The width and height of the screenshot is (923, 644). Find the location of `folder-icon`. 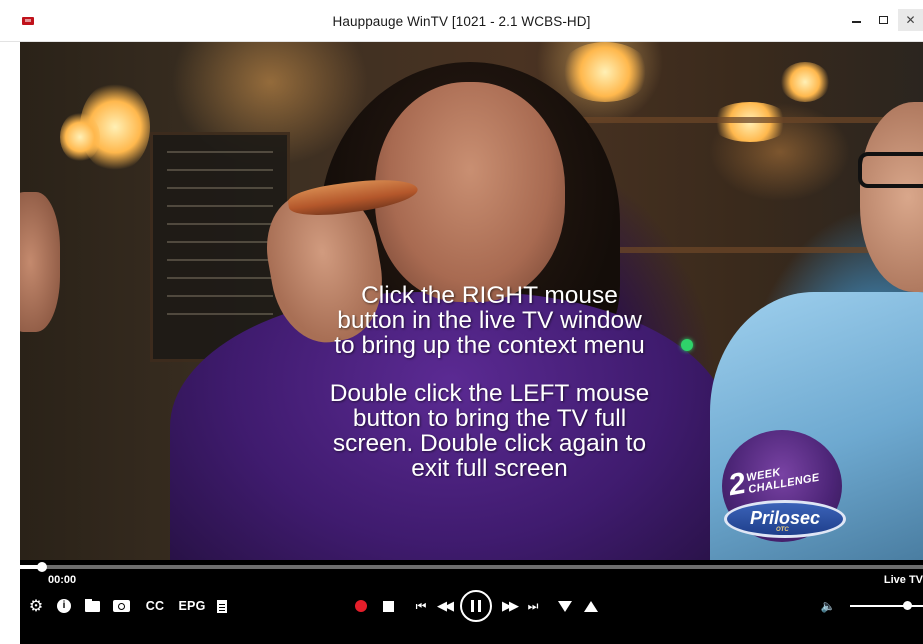

folder-icon is located at coordinates (92, 605).